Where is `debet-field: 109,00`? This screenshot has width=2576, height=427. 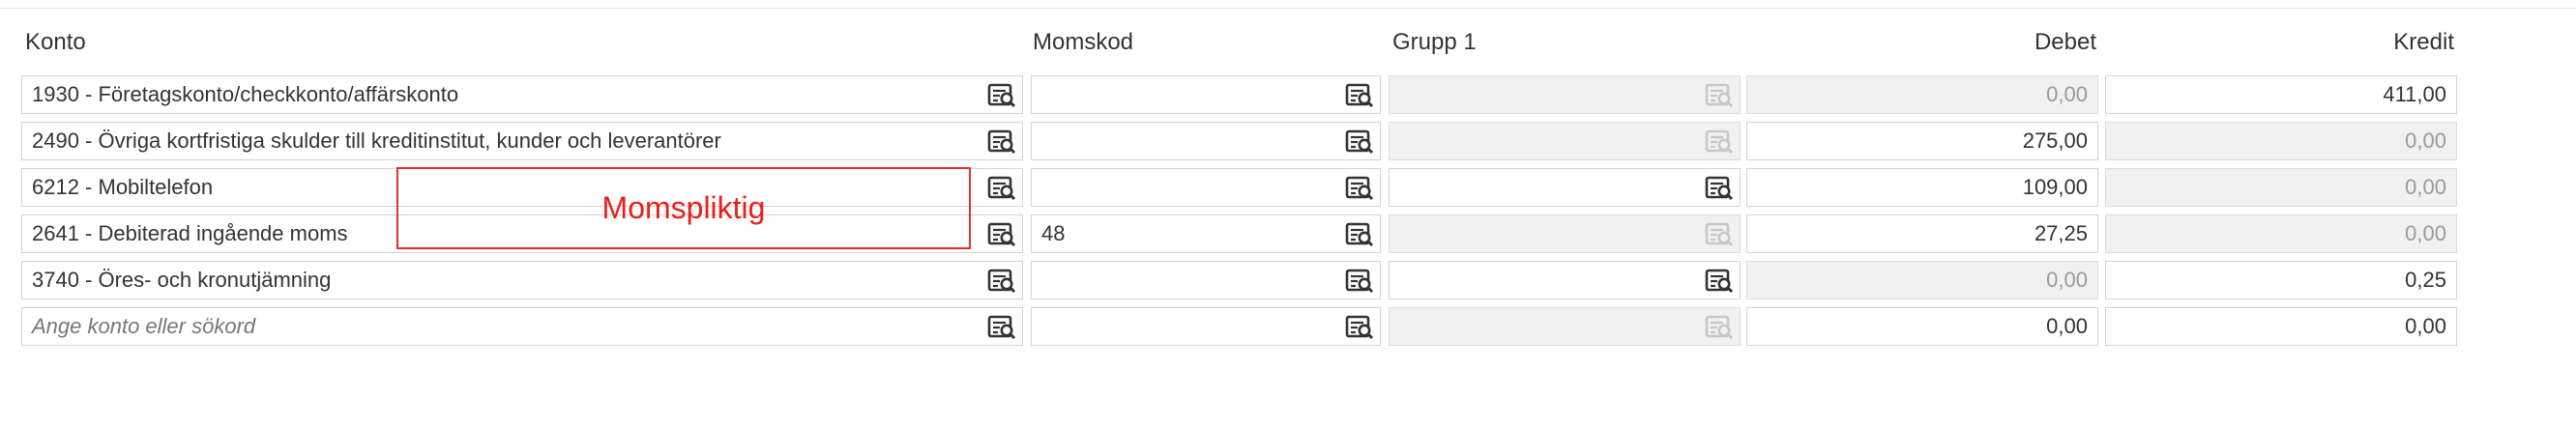
debet-field: 109,00 is located at coordinates (1922, 188).